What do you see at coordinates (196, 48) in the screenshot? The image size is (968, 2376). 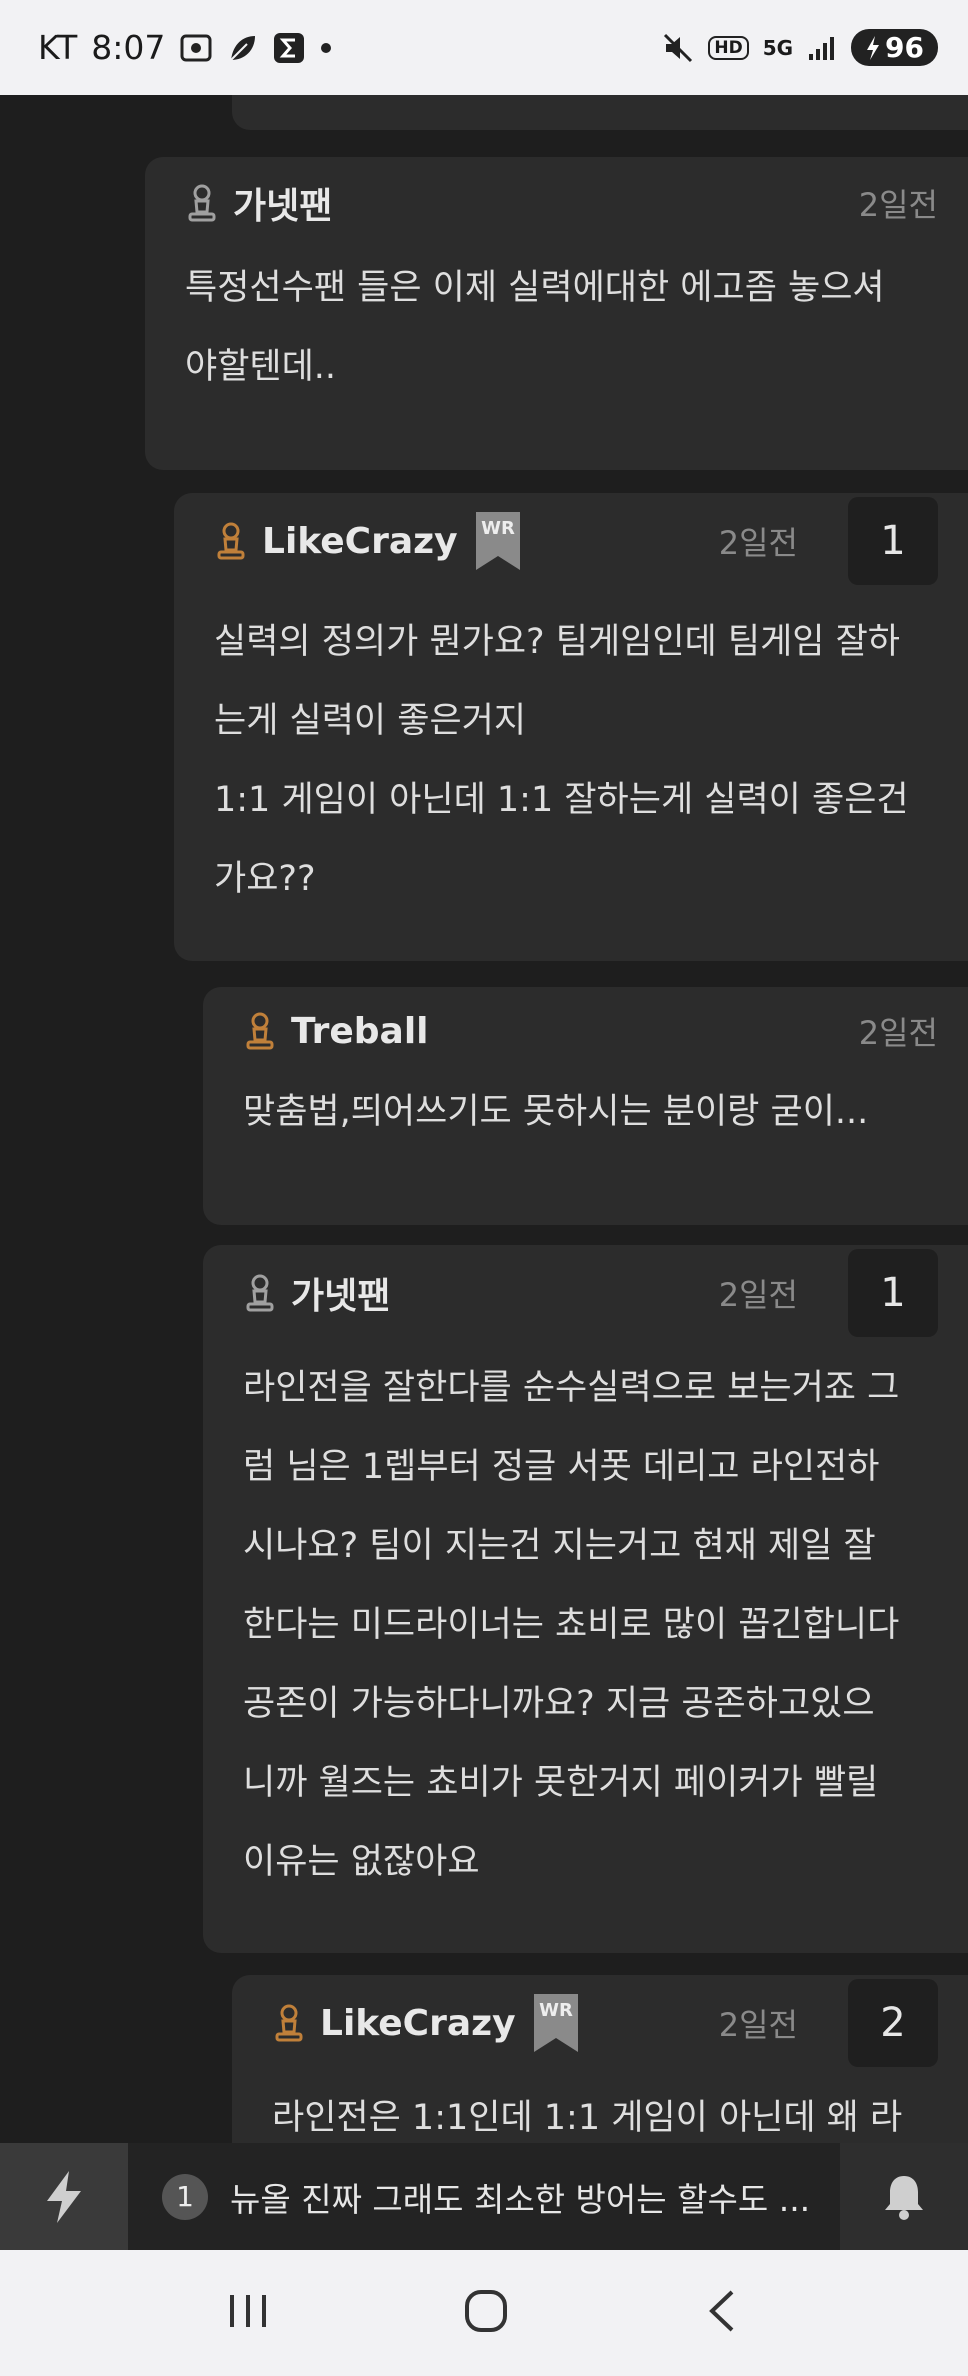 I see `screenshot-icon` at bounding box center [196, 48].